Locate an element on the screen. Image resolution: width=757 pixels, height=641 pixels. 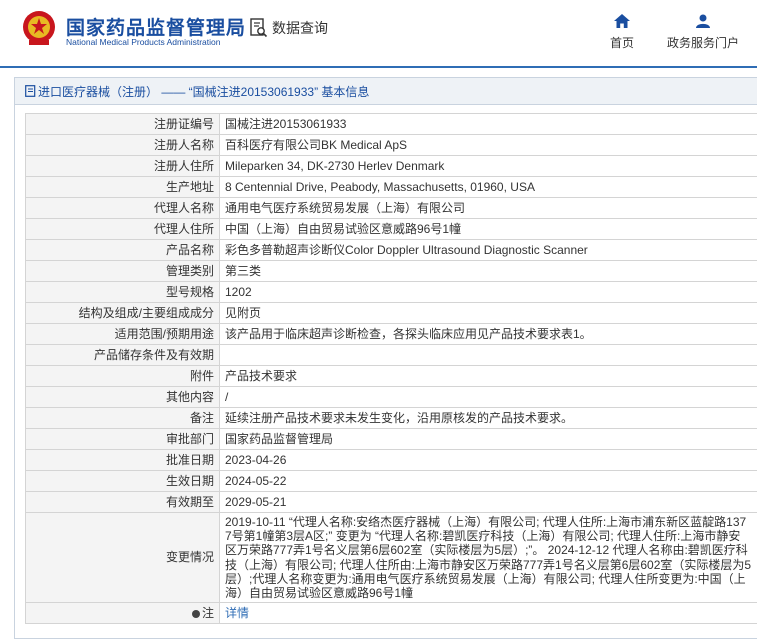
row-key: 审批部门 is located at coordinates (122, 439).